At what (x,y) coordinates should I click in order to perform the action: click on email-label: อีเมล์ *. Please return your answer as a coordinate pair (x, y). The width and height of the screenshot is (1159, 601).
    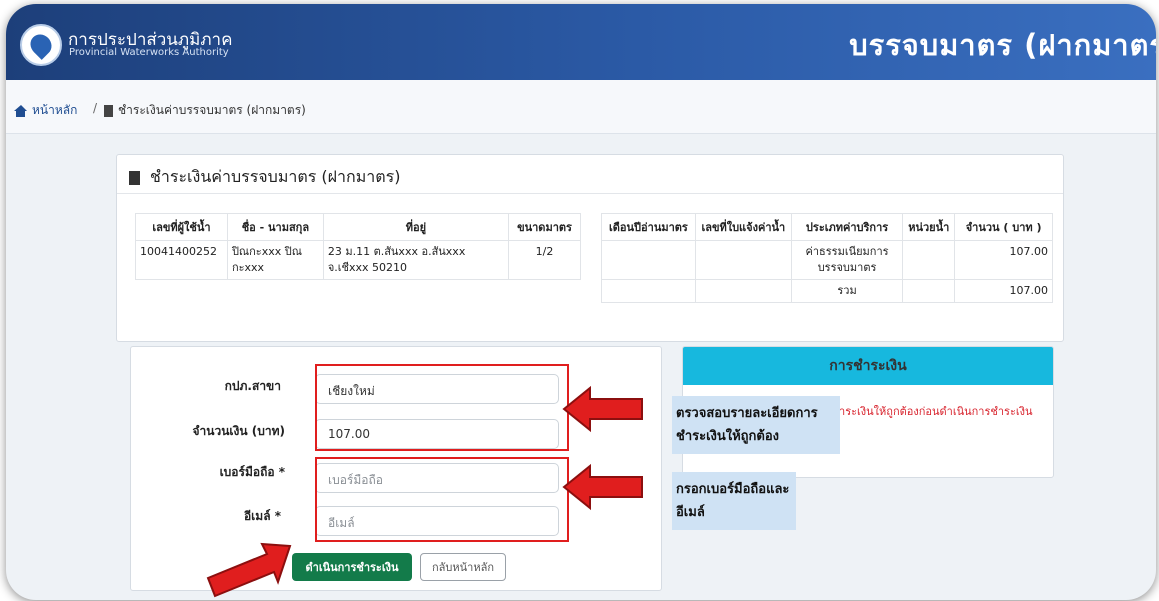
    Looking at the image, I should click on (262, 516).